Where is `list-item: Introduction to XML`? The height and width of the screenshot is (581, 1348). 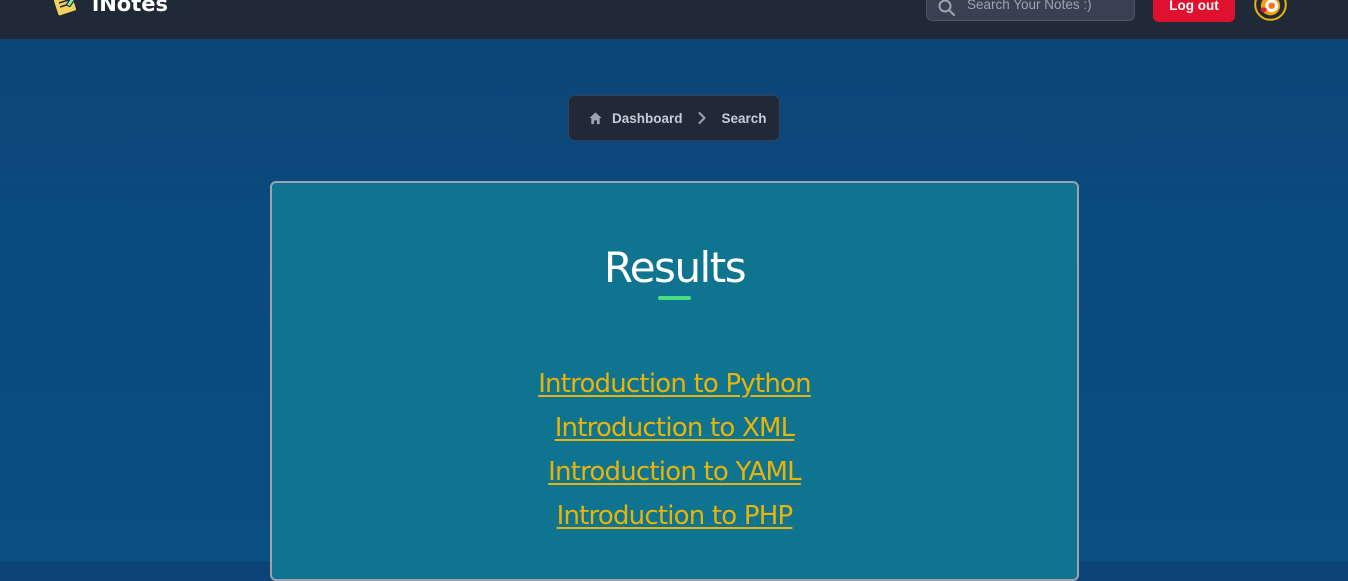 list-item: Introduction to XML is located at coordinates (674, 430).